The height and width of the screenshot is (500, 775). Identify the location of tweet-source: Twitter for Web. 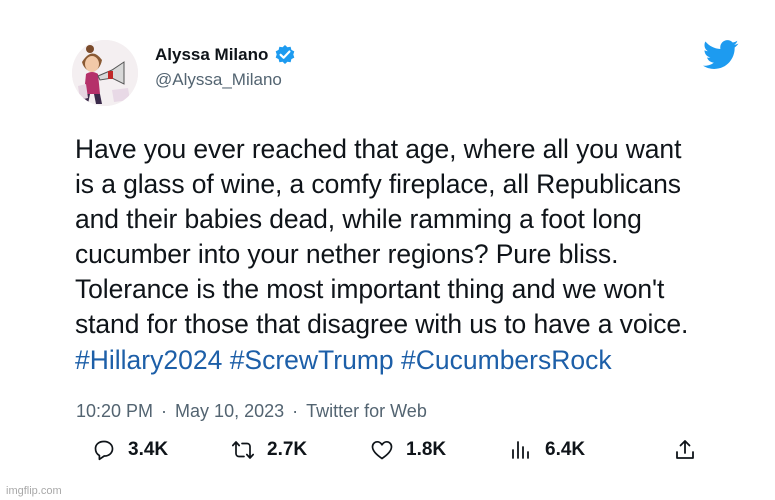
(366, 411).